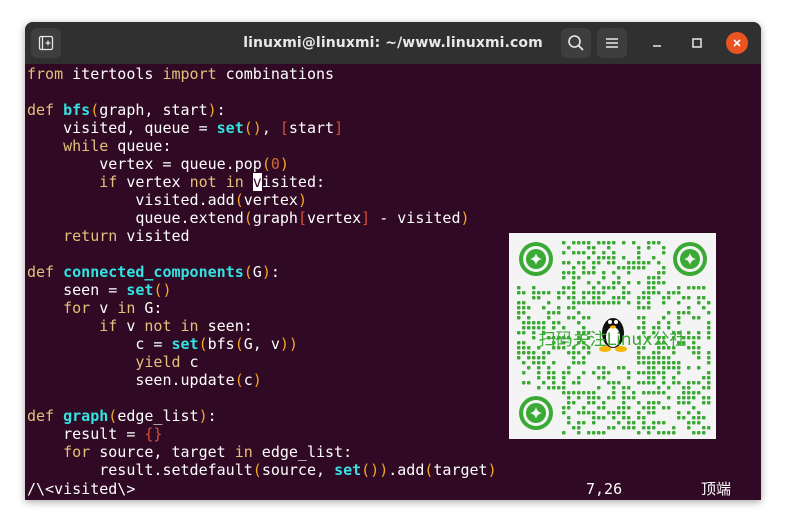 Image resolution: width=786 pixels, height=527 pixels. What do you see at coordinates (185, 128) in the screenshot?
I see `code-line: visited, queue = set(), [start]` at bounding box center [185, 128].